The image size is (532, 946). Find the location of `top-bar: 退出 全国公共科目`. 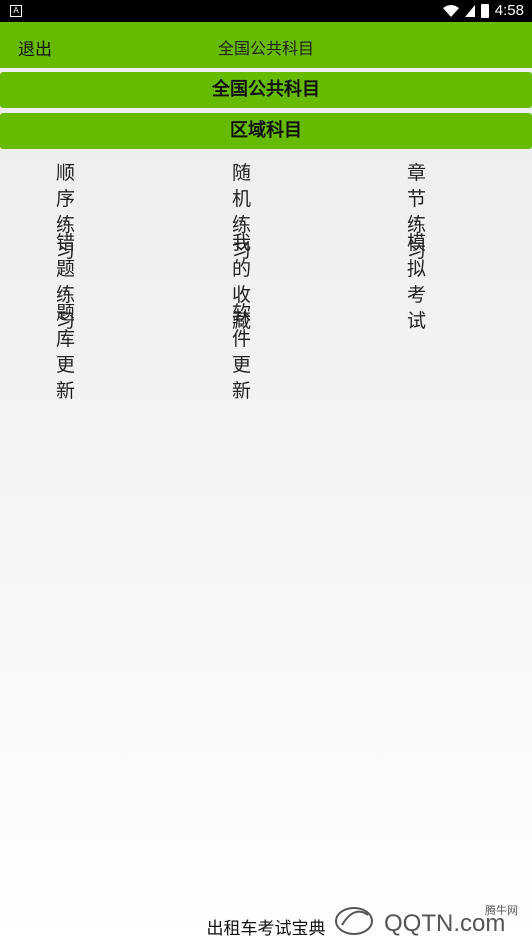

top-bar: 退出 全国公共科目 is located at coordinates (266, 45).